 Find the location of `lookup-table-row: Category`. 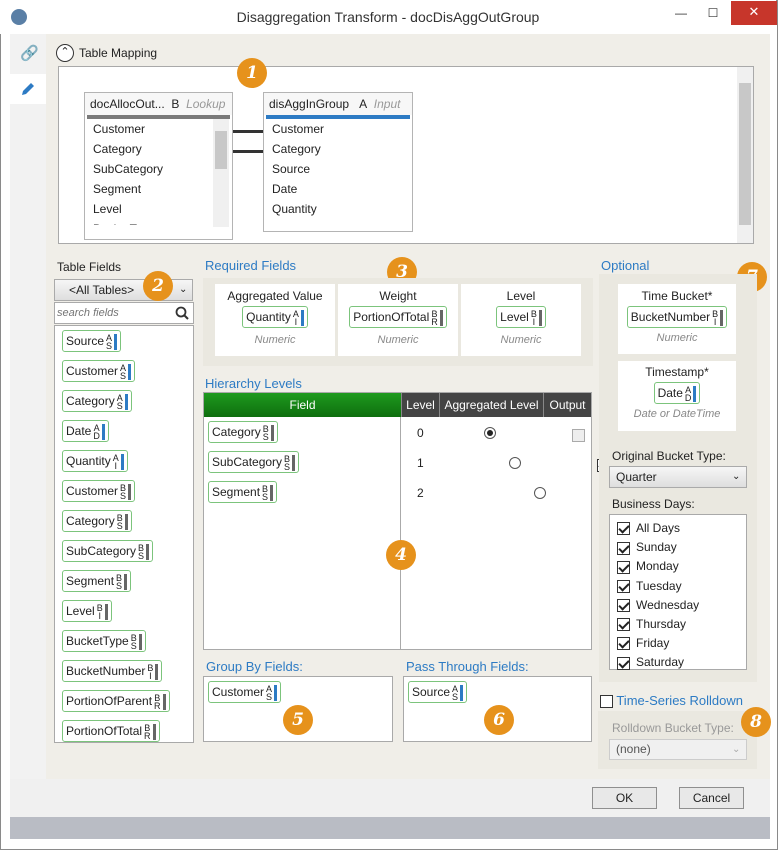

lookup-table-row: Category is located at coordinates (158, 149).